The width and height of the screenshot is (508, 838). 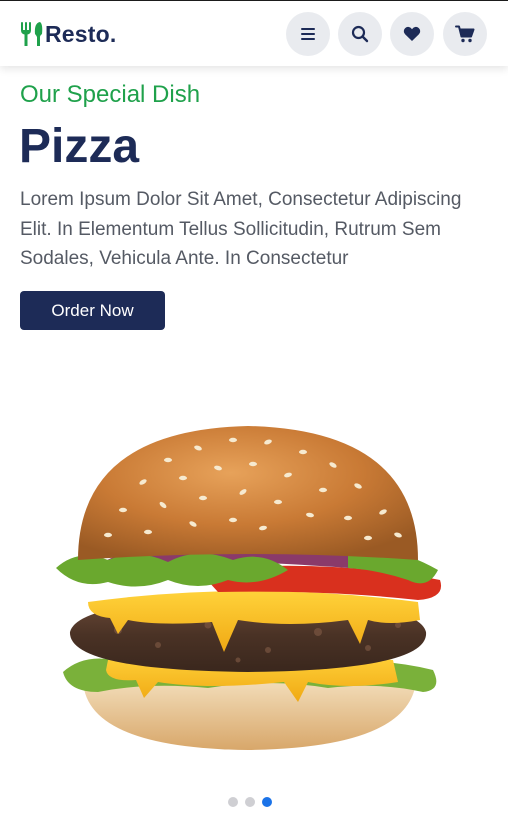 I want to click on cart-button, so click(x=465, y=34).